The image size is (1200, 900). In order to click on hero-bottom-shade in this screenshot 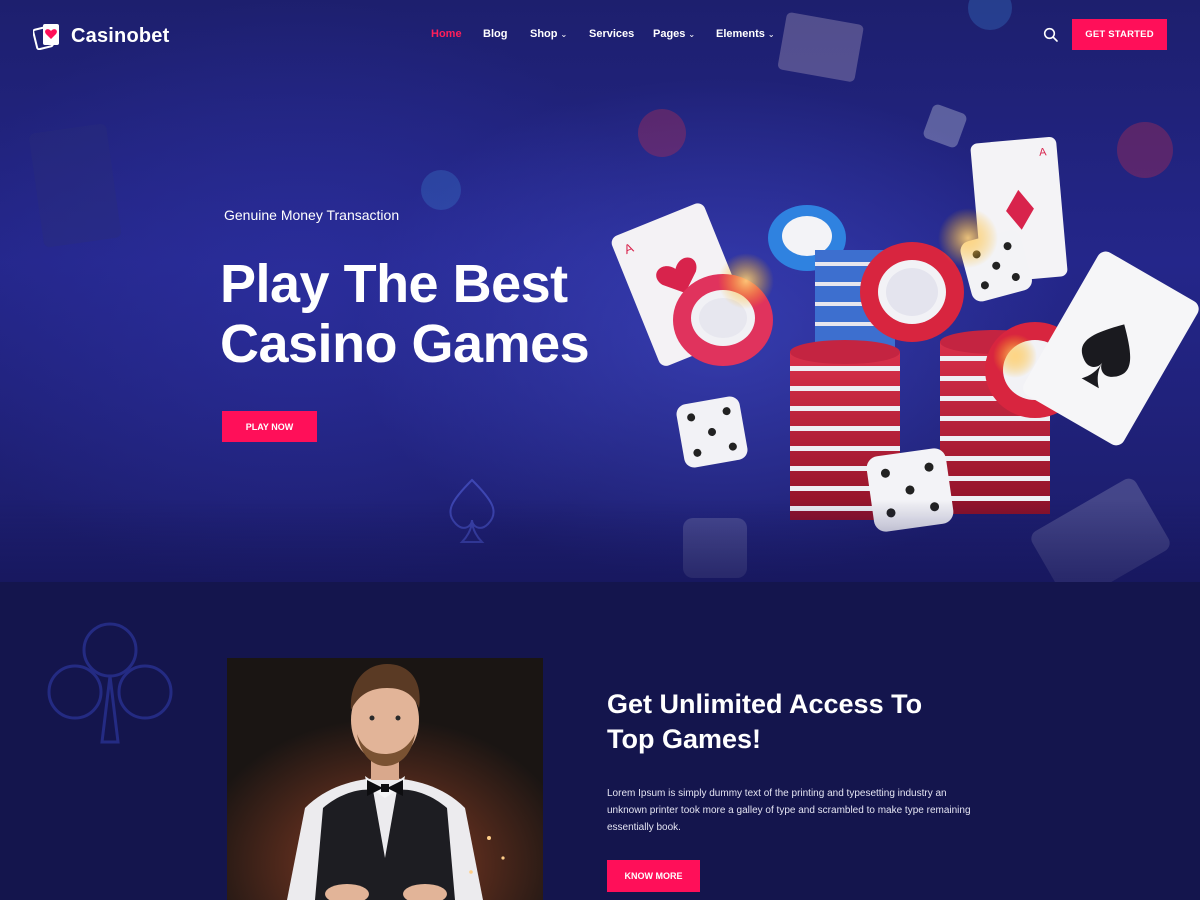, I will do `click(600, 541)`.